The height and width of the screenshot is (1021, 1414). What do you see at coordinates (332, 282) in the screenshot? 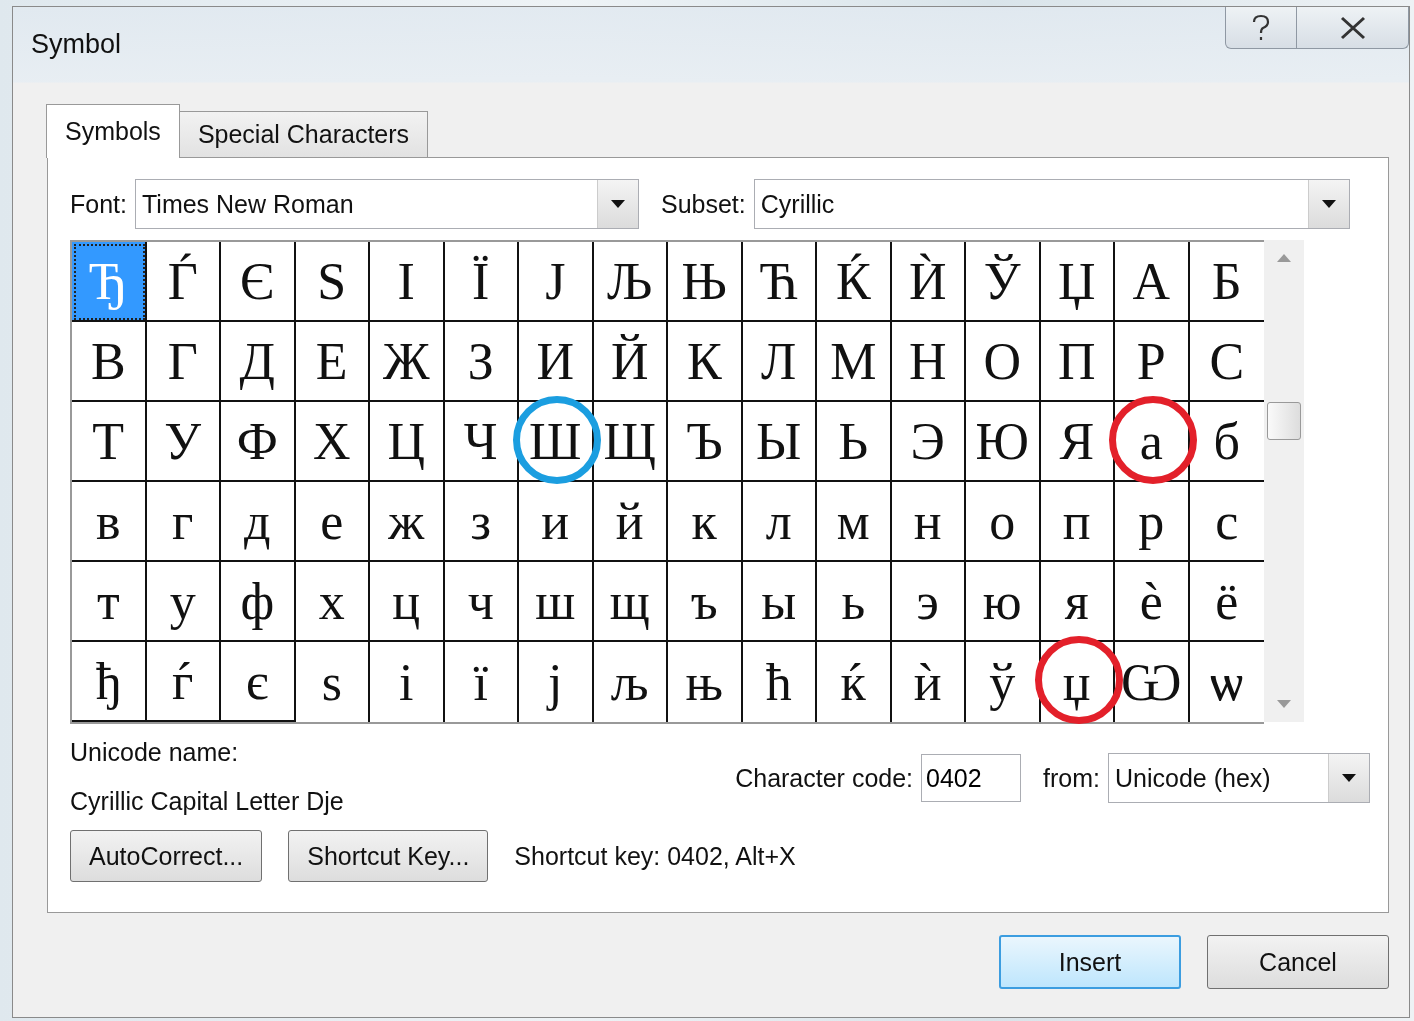
I see `symbol-cell: Ѕ` at bounding box center [332, 282].